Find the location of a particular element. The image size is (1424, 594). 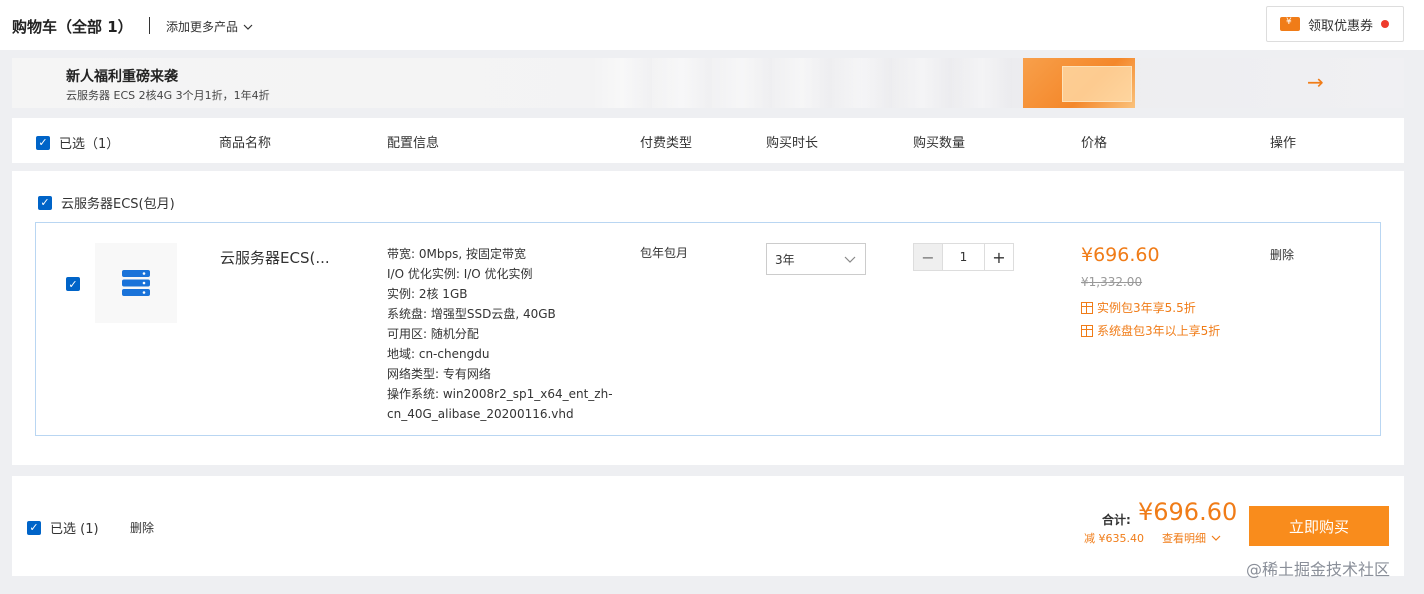

total-value: ¥696.60 is located at coordinates (1188, 512).